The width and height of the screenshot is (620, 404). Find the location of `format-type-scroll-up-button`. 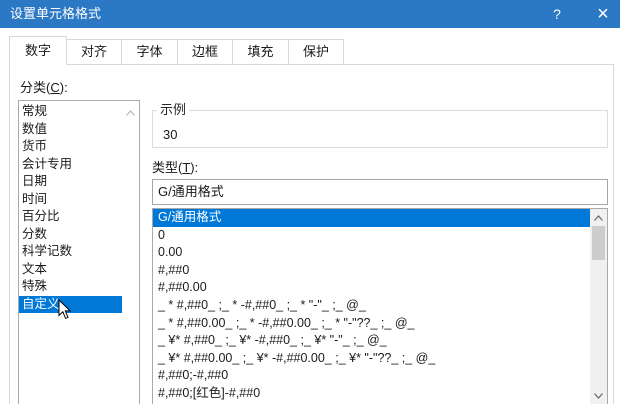

format-type-scroll-up-button is located at coordinates (598, 217).